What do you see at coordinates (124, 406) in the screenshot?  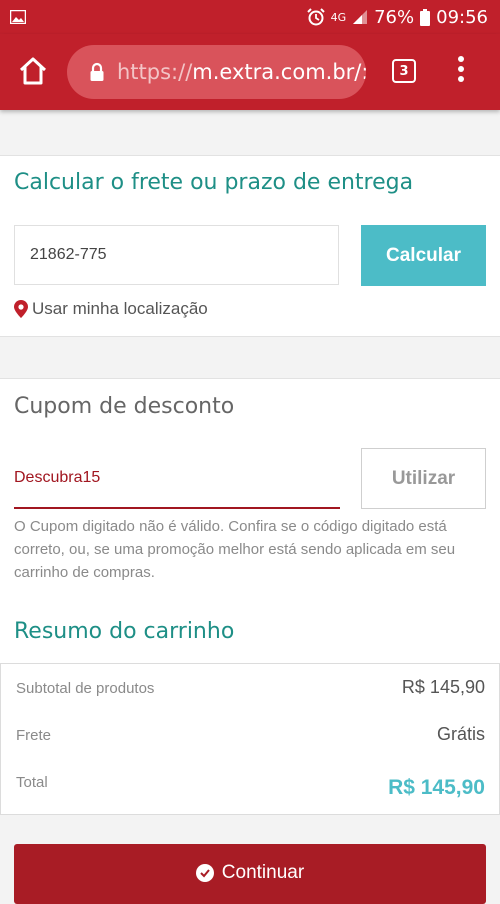 I see `coupon-title: Cupom de desconto` at bounding box center [124, 406].